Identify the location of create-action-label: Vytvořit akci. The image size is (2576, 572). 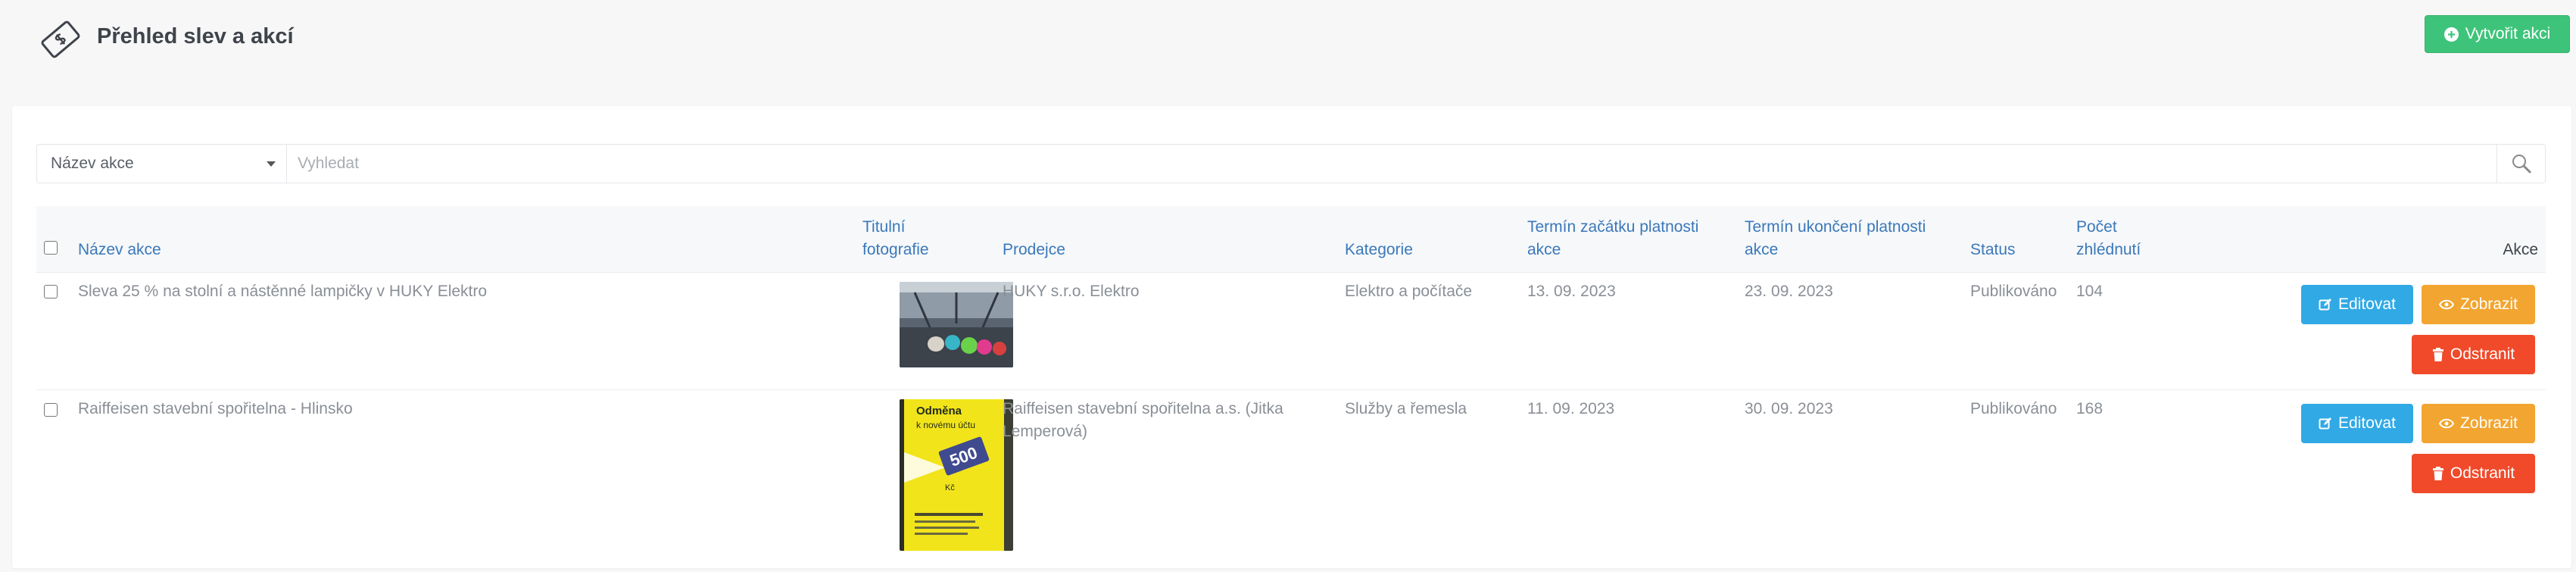
(2508, 33).